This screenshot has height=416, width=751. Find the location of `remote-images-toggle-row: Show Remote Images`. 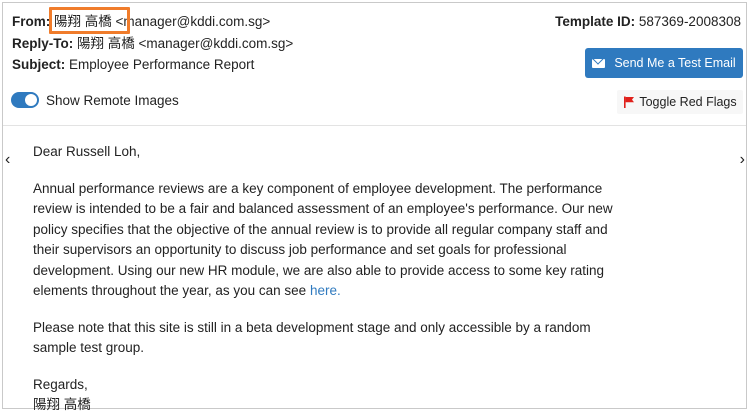

remote-images-toggle-row: Show Remote Images is located at coordinates (95, 100).